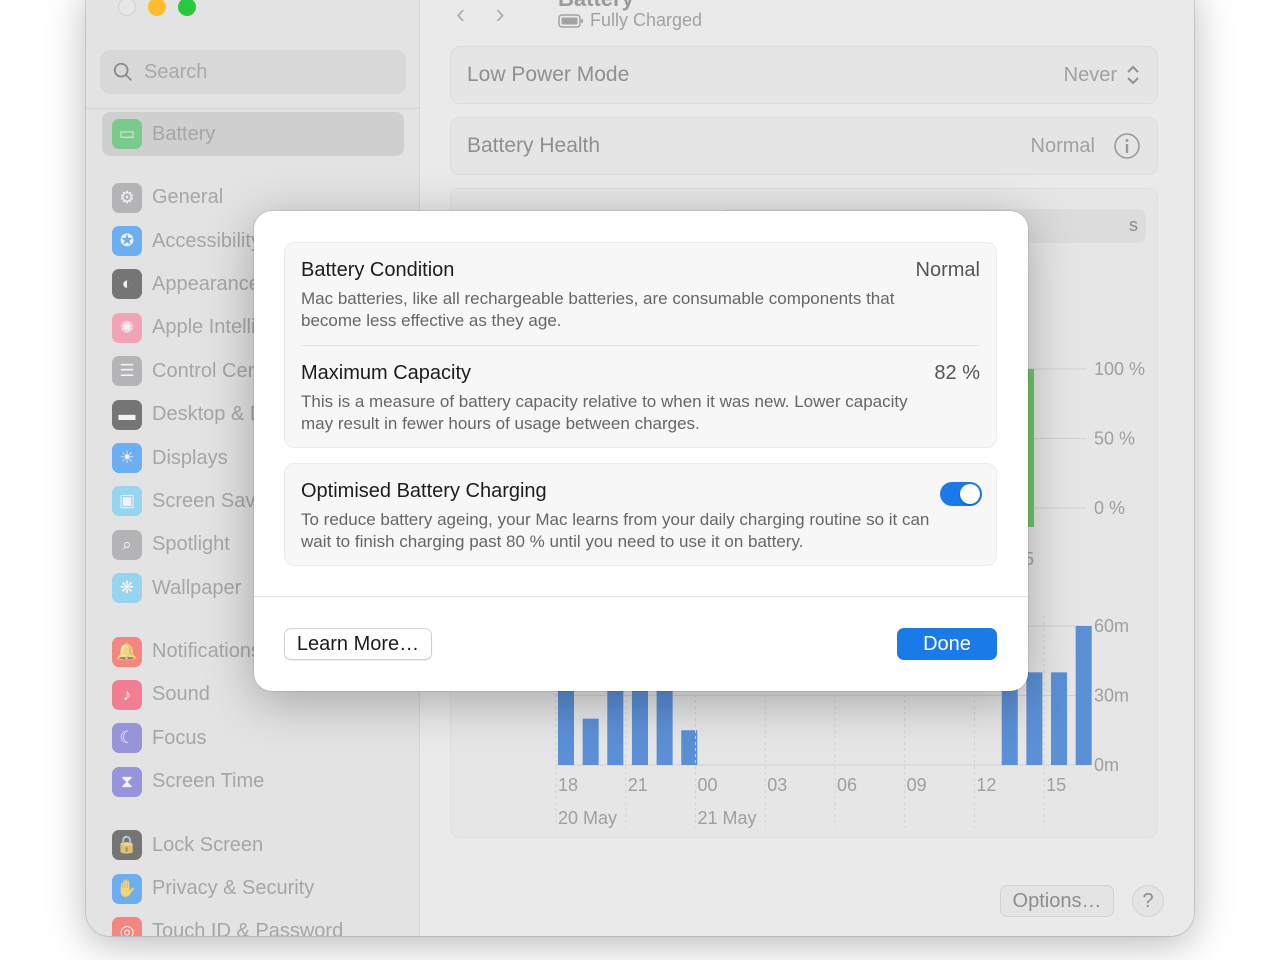 Image resolution: width=1280 pixels, height=960 pixels. I want to click on date-label: 20 May, so click(587, 818).